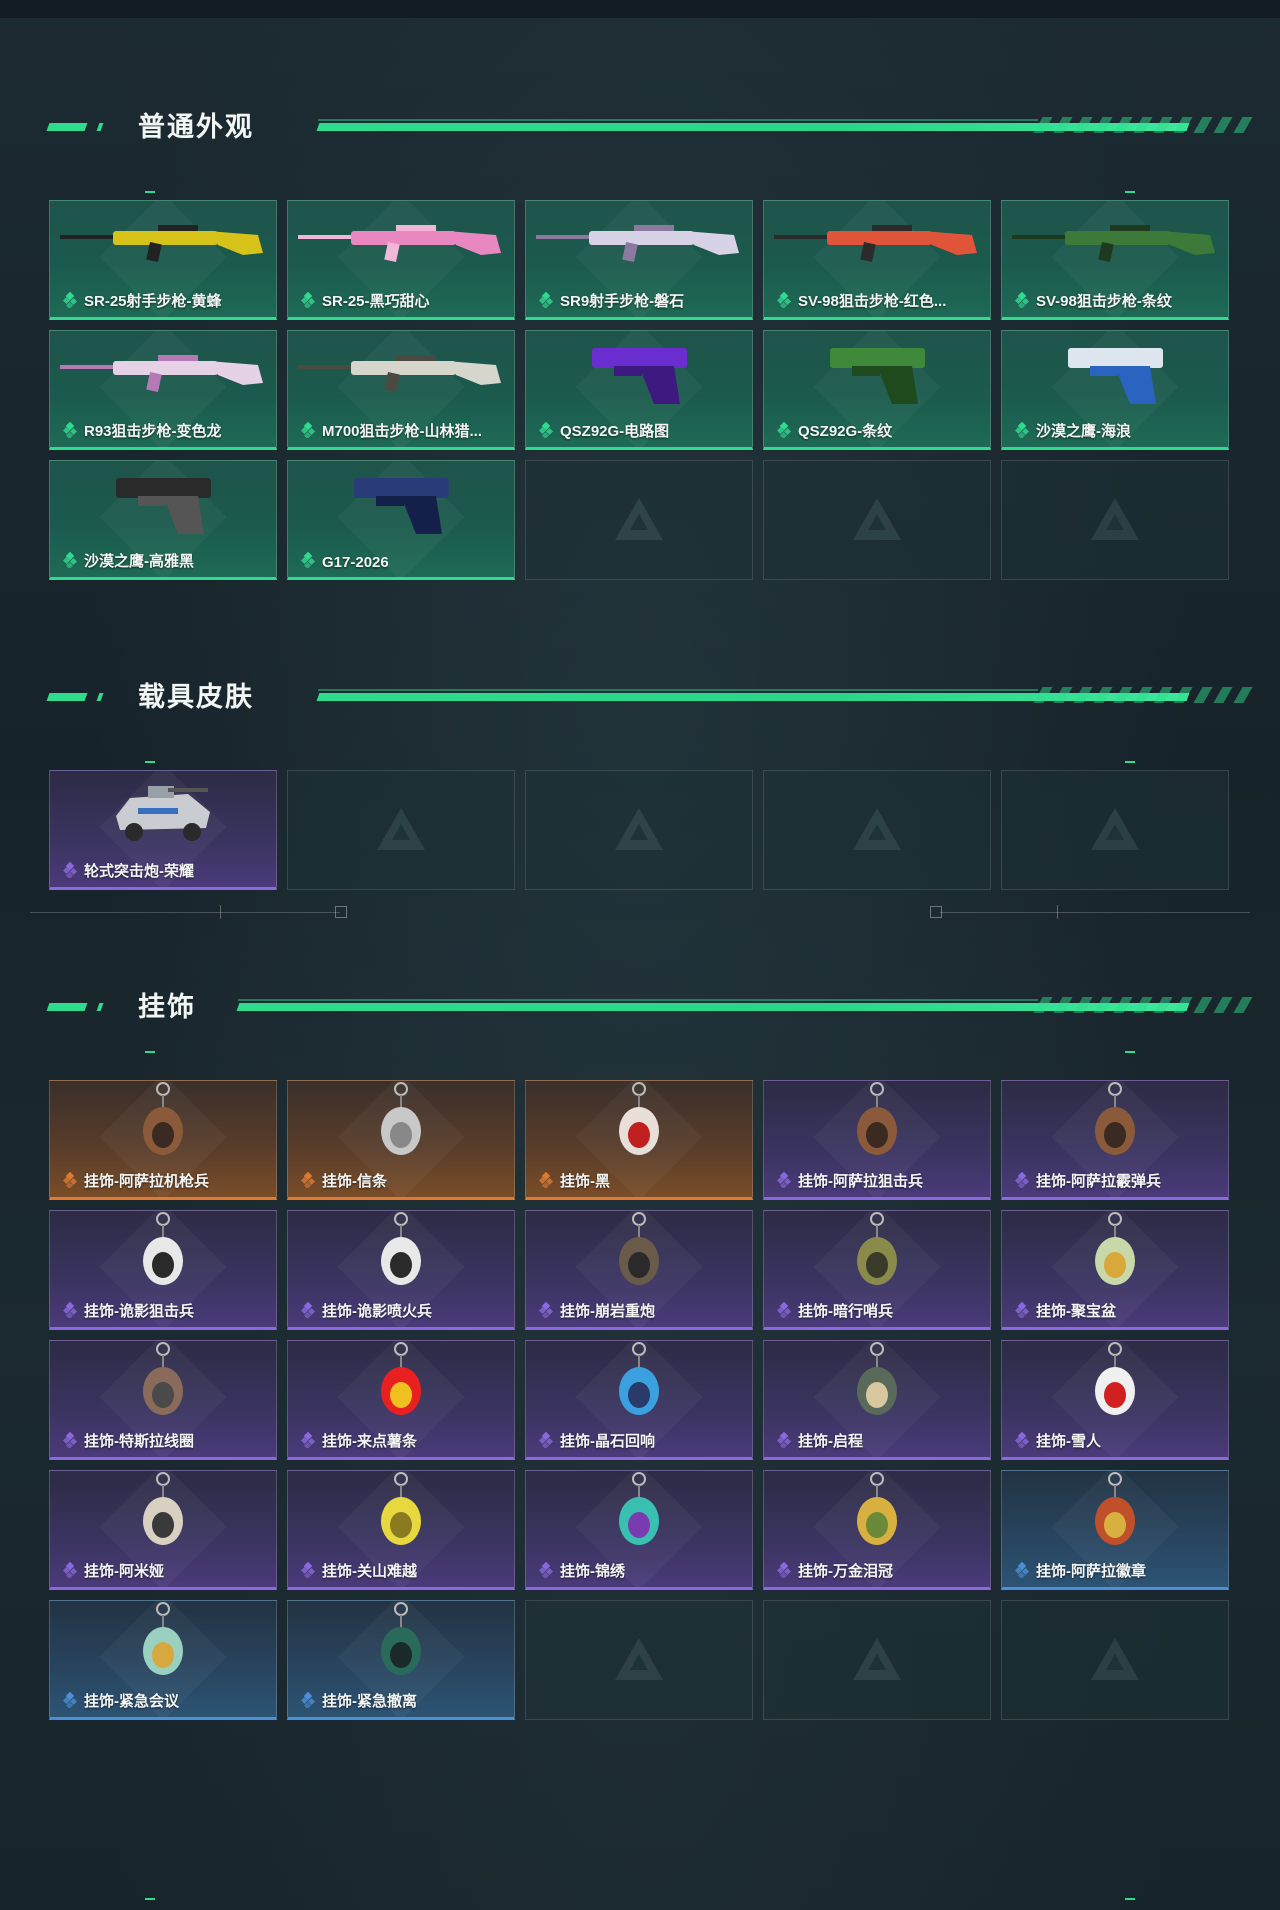  What do you see at coordinates (1115, 1140) in the screenshot?
I see `item-card: 挂饰-阿萨拉霰弹兵` at bounding box center [1115, 1140].